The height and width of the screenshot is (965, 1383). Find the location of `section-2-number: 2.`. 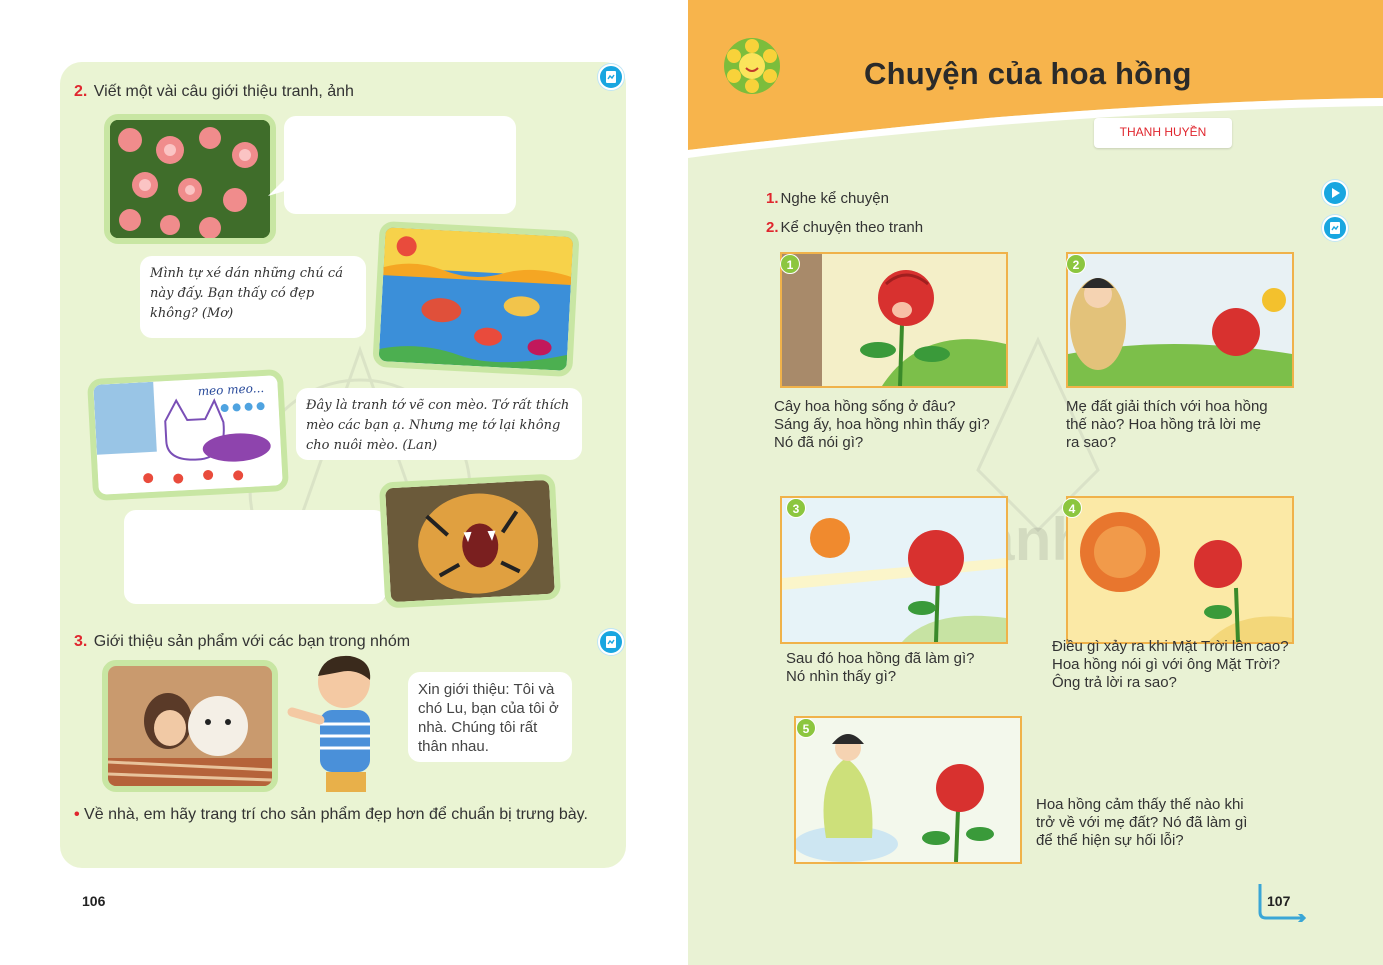

section-2-number: 2. is located at coordinates (81, 91).